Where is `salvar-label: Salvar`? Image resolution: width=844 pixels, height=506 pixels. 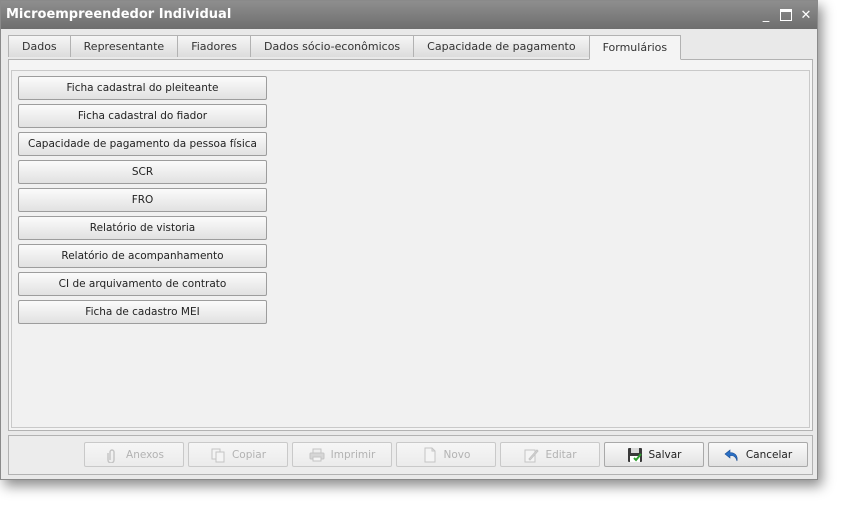
salvar-label: Salvar is located at coordinates (665, 454).